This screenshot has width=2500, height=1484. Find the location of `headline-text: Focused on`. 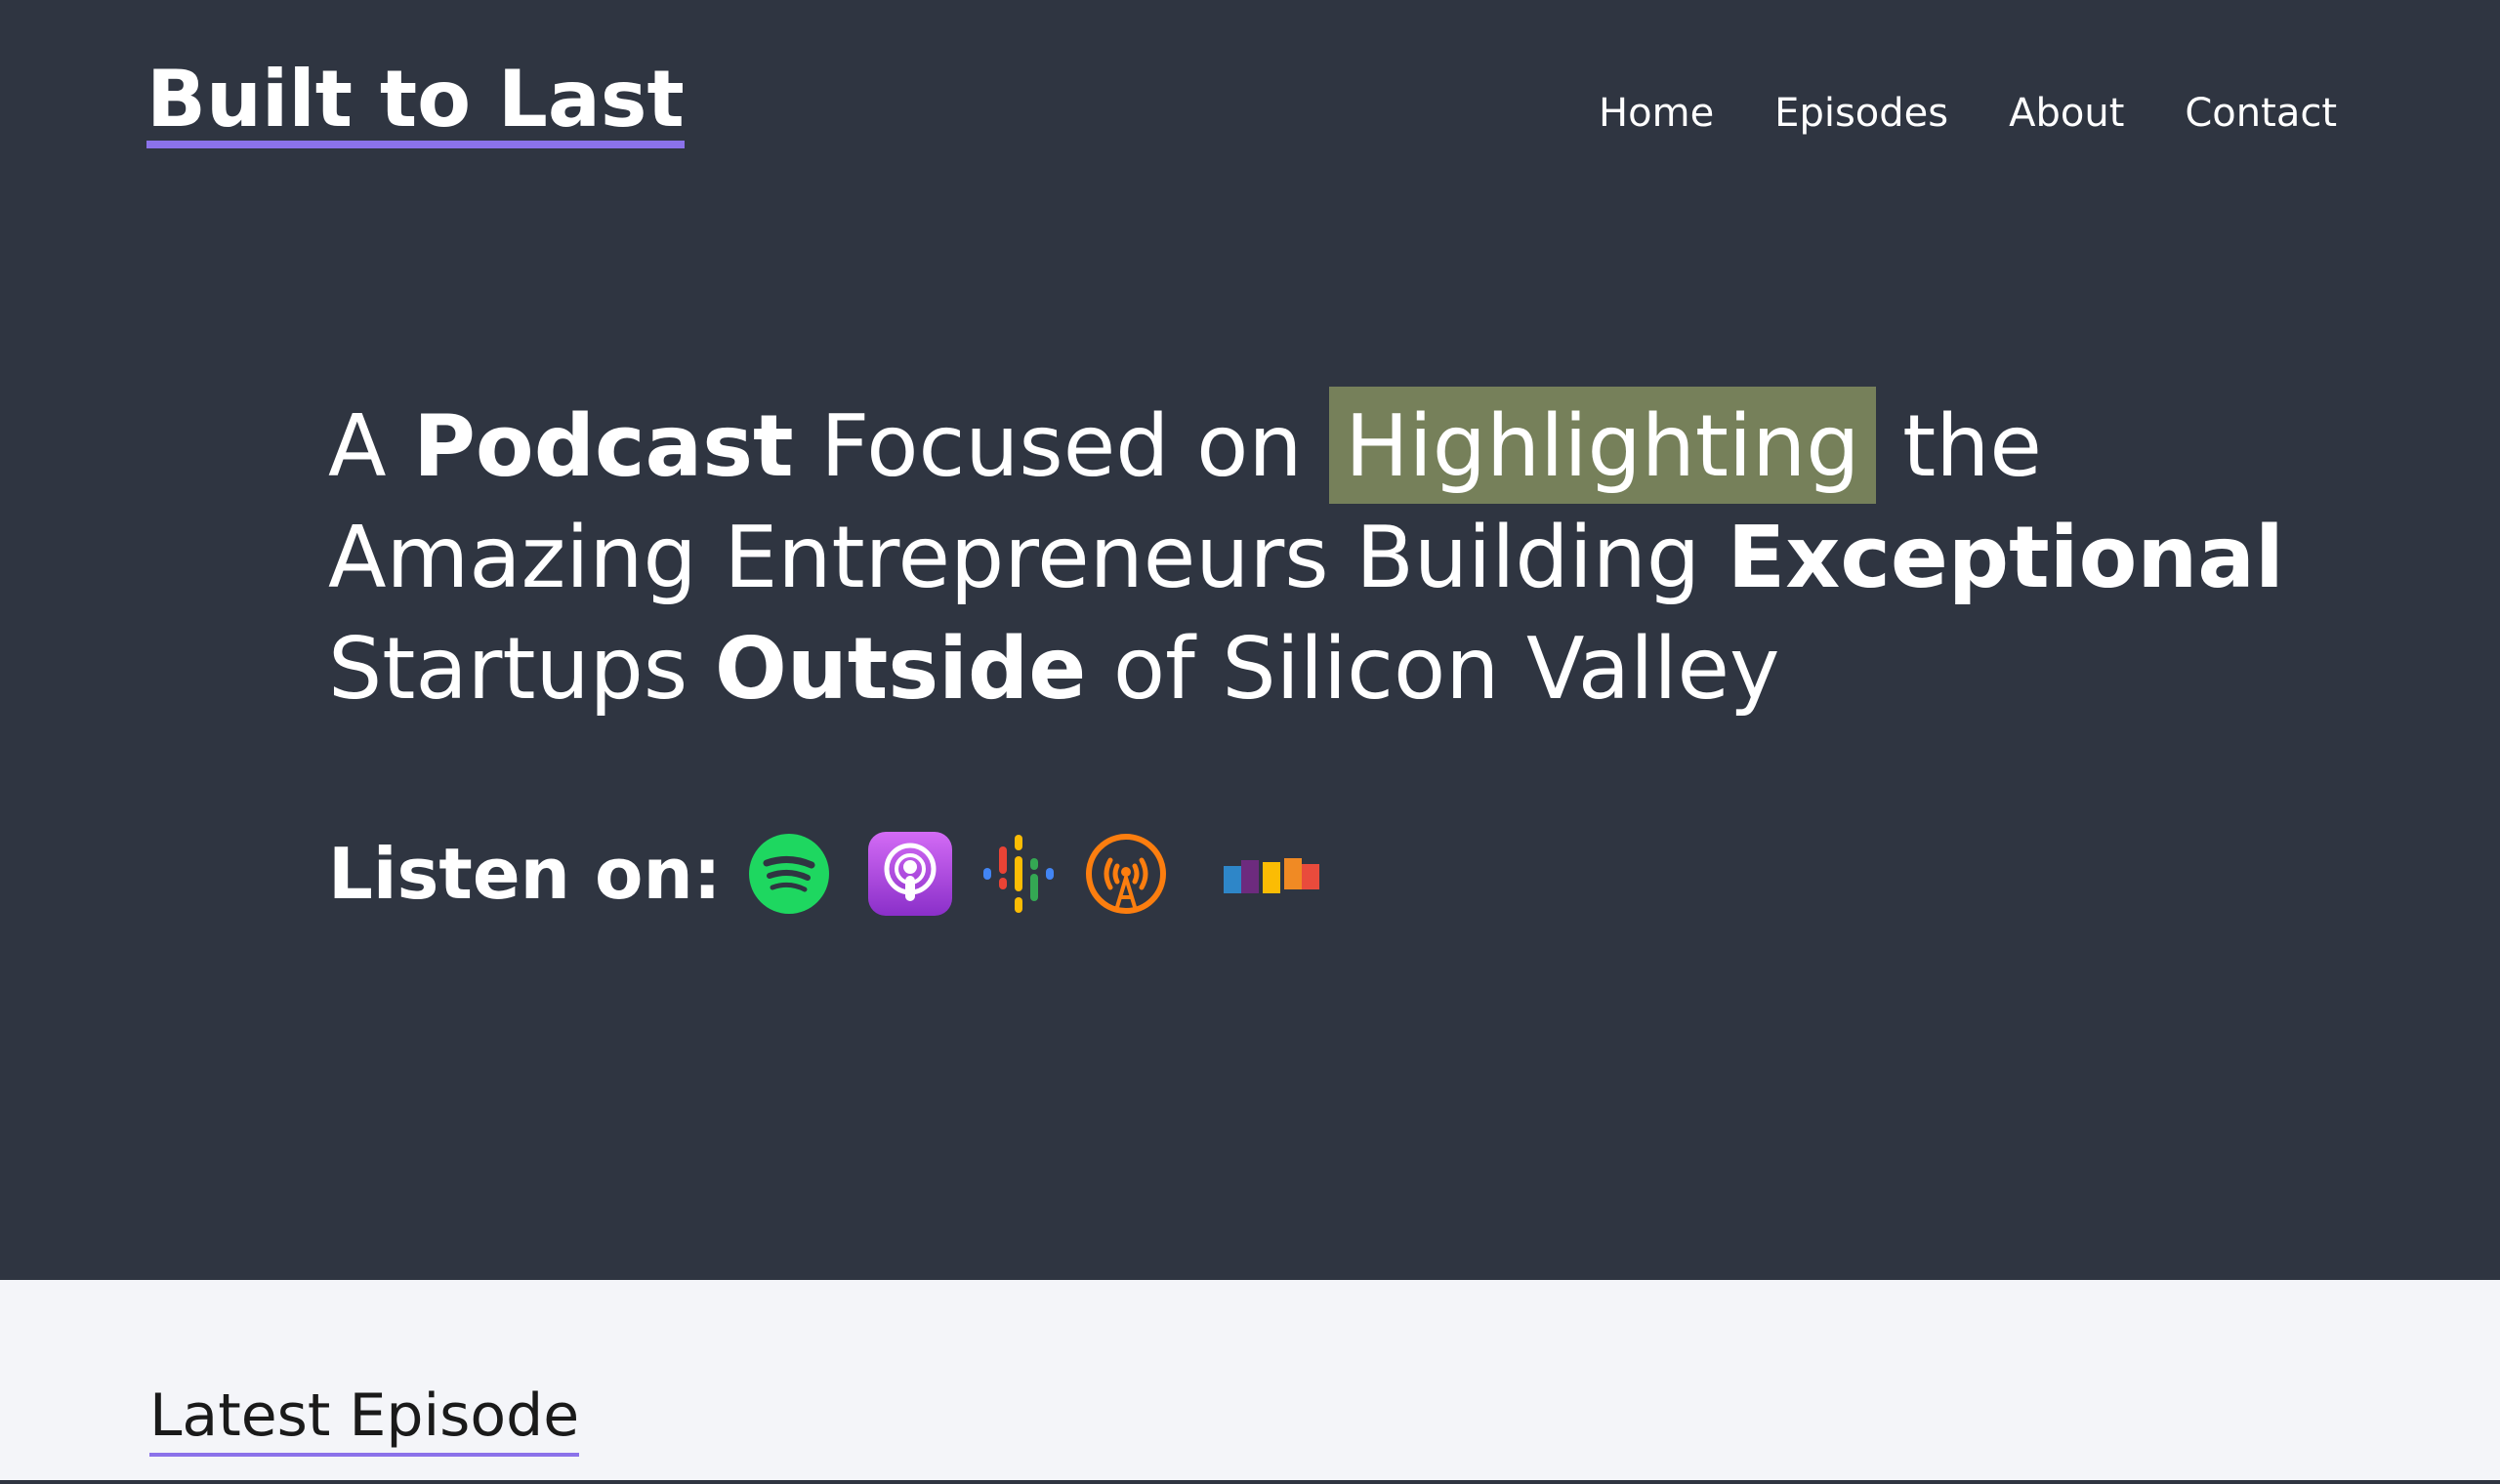

headline-text: Focused on is located at coordinates (1061, 446).